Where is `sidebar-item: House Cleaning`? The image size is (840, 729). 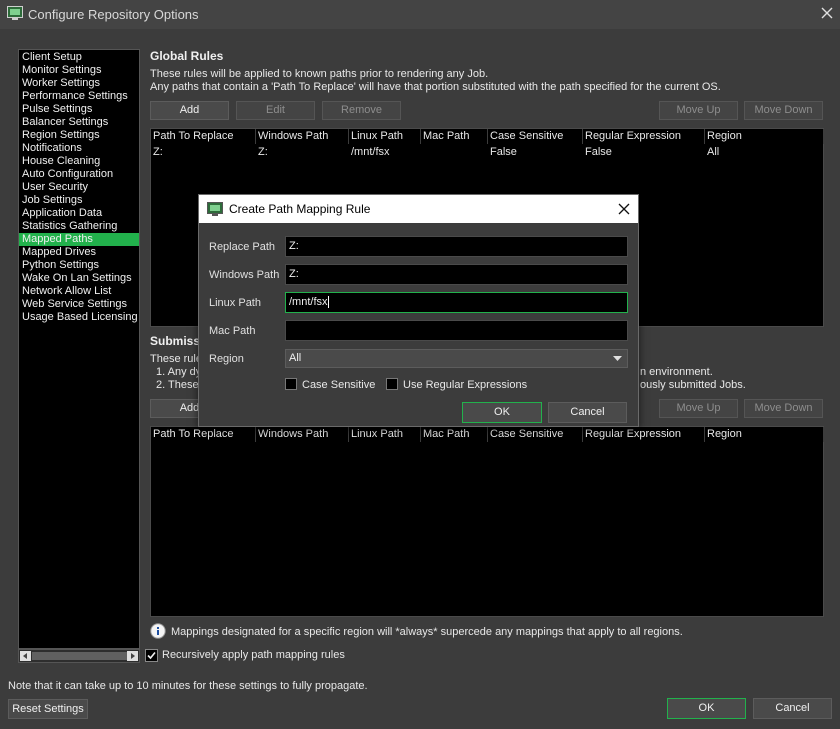
sidebar-item: House Cleaning is located at coordinates (60, 161).